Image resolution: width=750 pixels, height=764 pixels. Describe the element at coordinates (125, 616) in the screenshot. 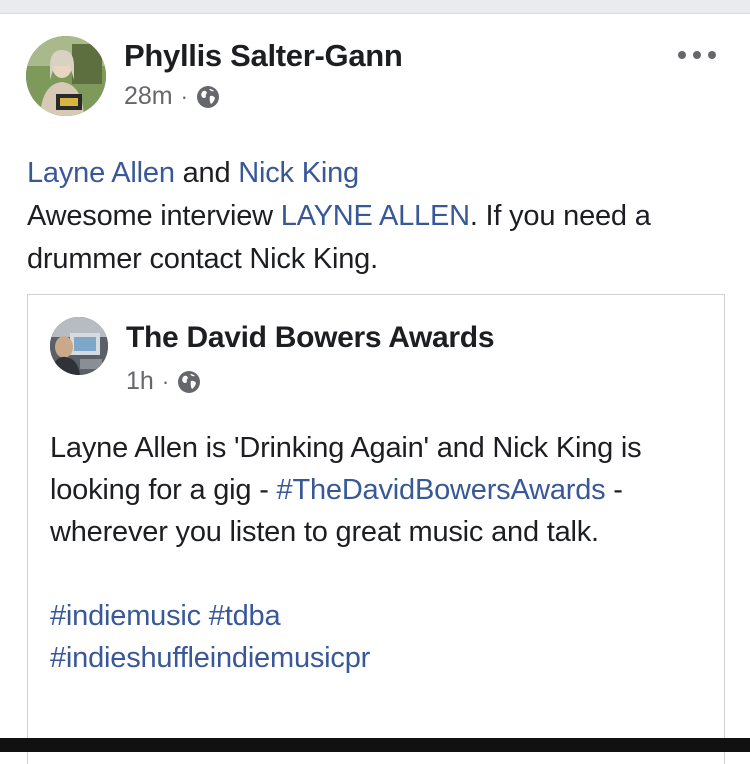

I see `hashtag-indiemusic: #indiemusic` at that location.